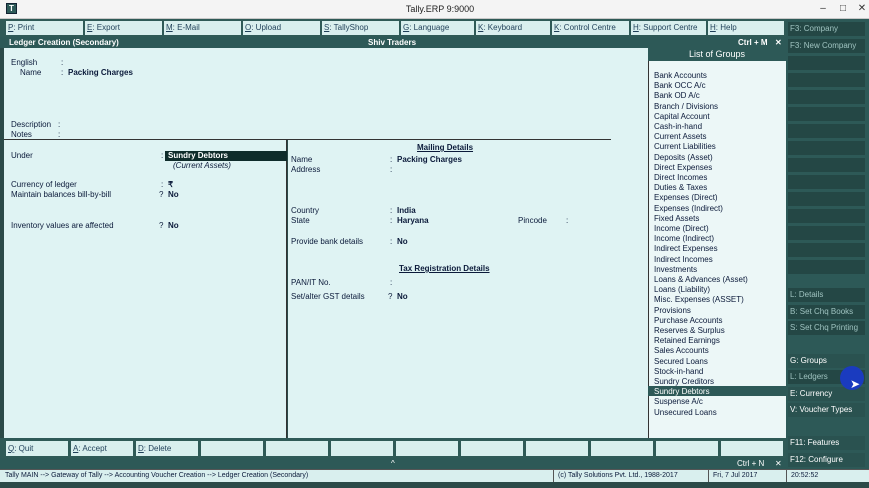  I want to click on group-list-item: Bank Accounts, so click(680, 76).